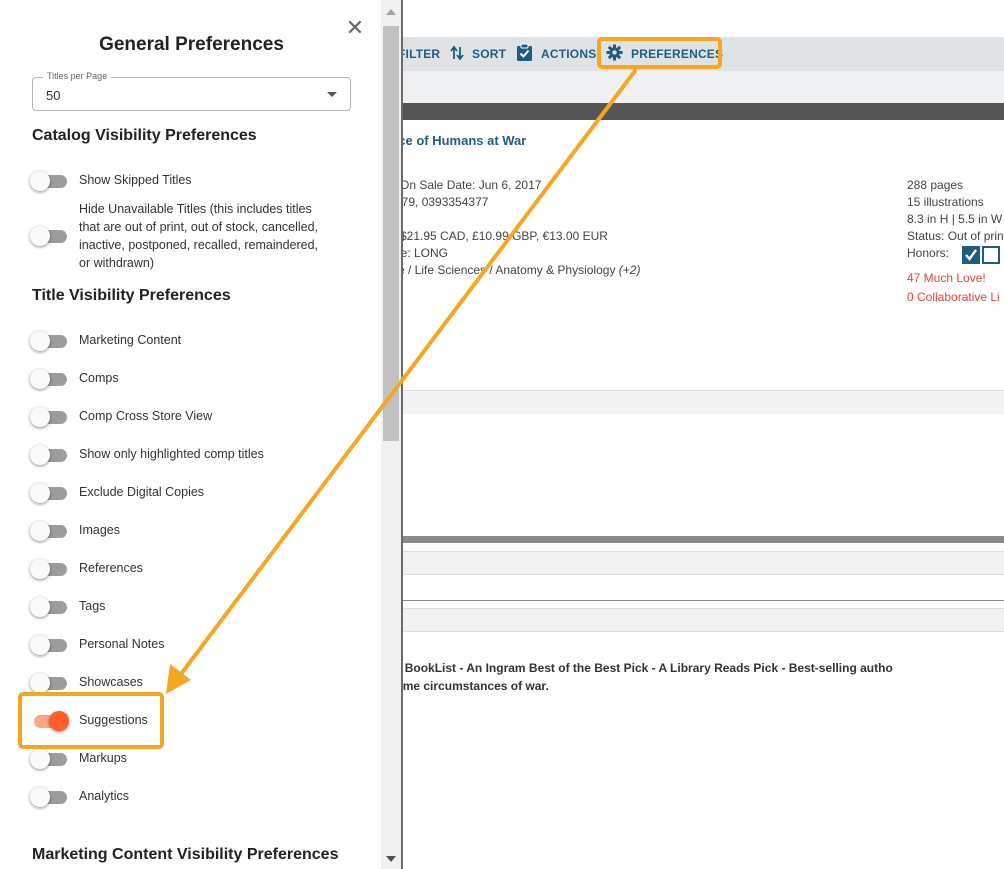 Image resolution: width=1004 pixels, height=869 pixels. Describe the element at coordinates (49, 645) in the screenshot. I see `personal-notes-toggle` at that location.